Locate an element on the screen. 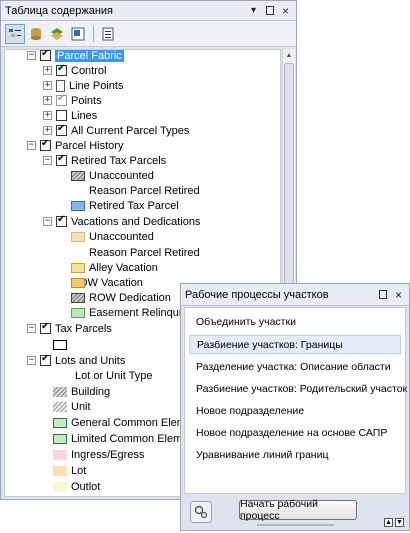 The image size is (410, 533). legend-label: Reason Parcel Retired is located at coordinates (144, 190).